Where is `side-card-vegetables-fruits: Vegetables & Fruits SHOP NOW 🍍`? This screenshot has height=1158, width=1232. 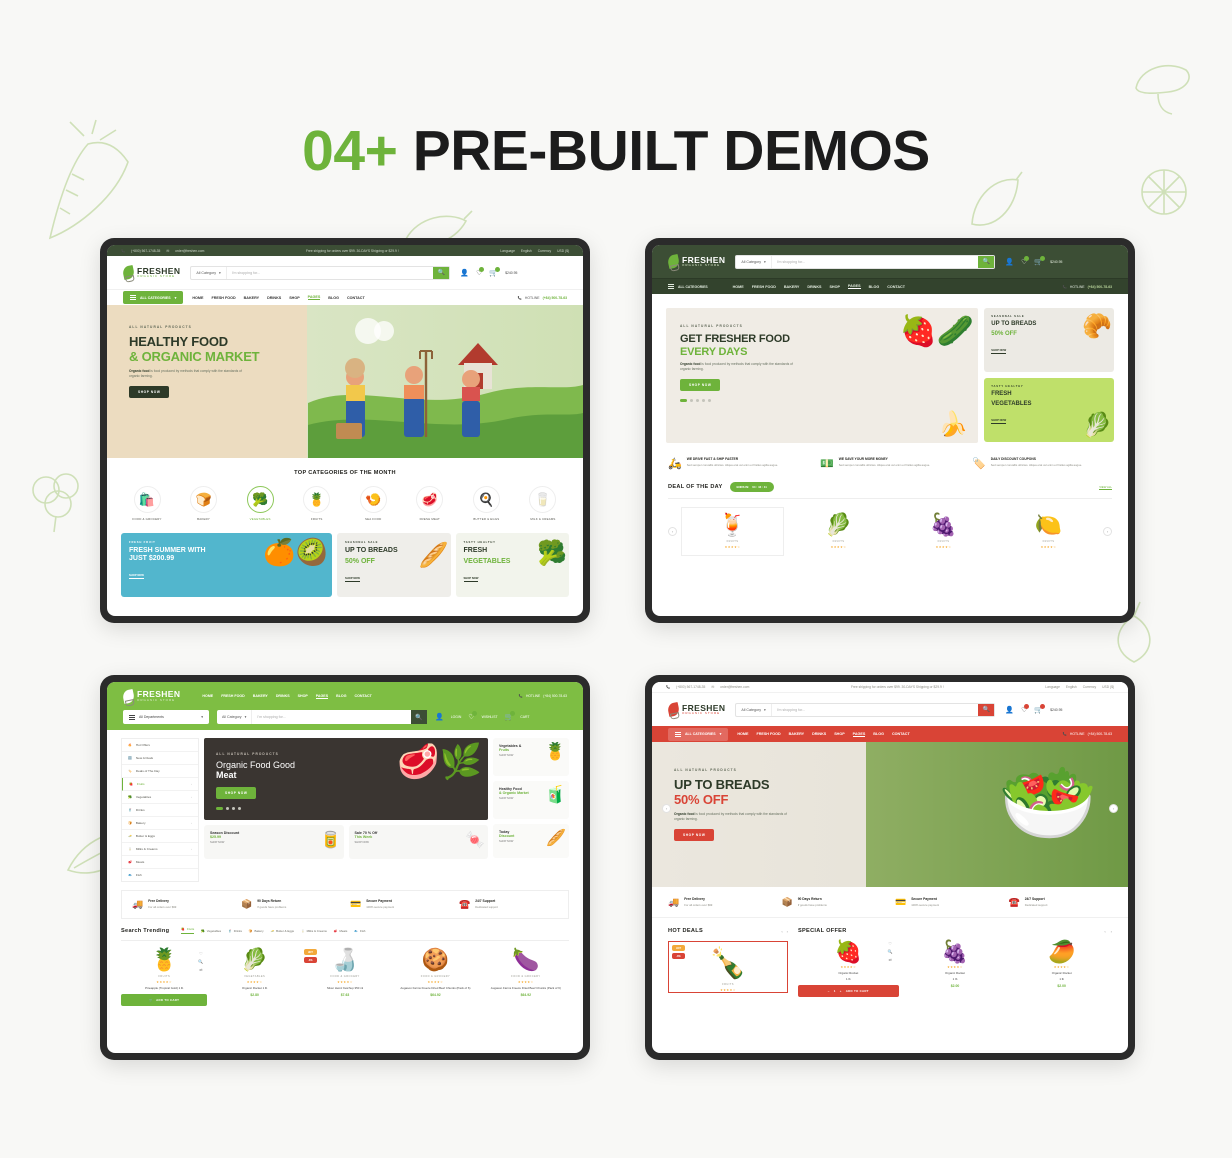 side-card-vegetables-fruits: Vegetables & Fruits SHOP NOW 🍍 is located at coordinates (531, 757).